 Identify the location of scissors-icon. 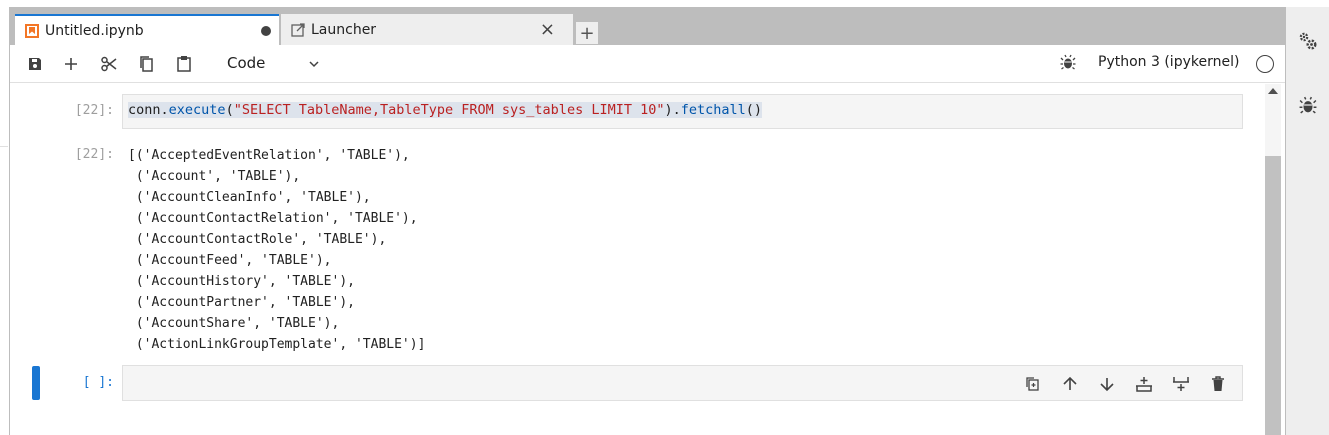
(109, 64).